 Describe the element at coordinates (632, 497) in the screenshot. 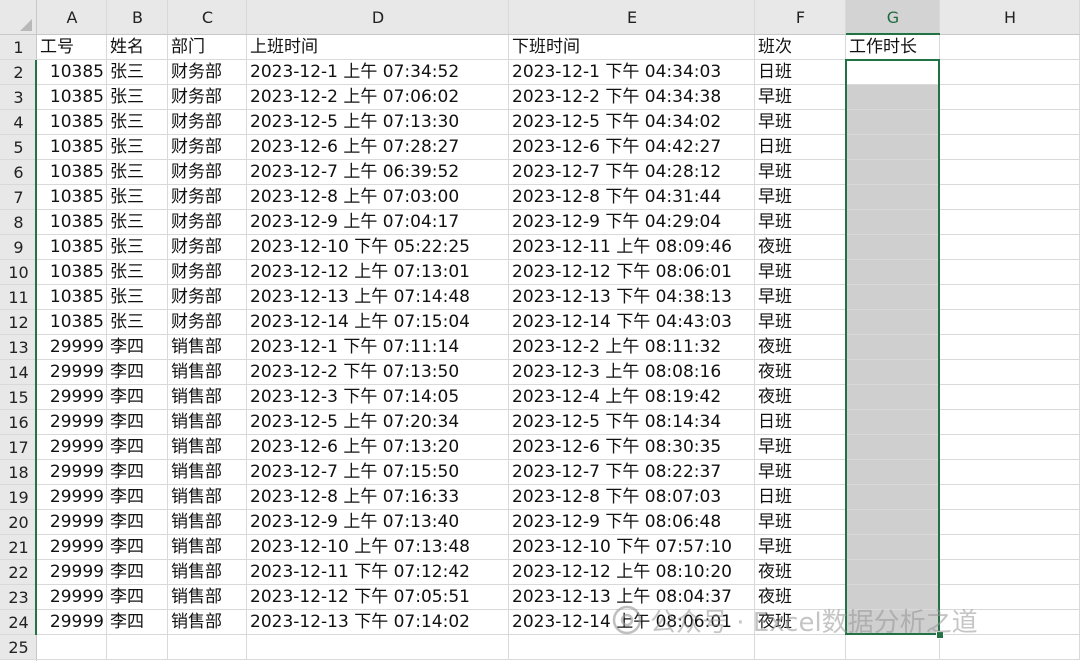

I see `cell-e19: 2023-12-8 下午 08:07:03` at that location.